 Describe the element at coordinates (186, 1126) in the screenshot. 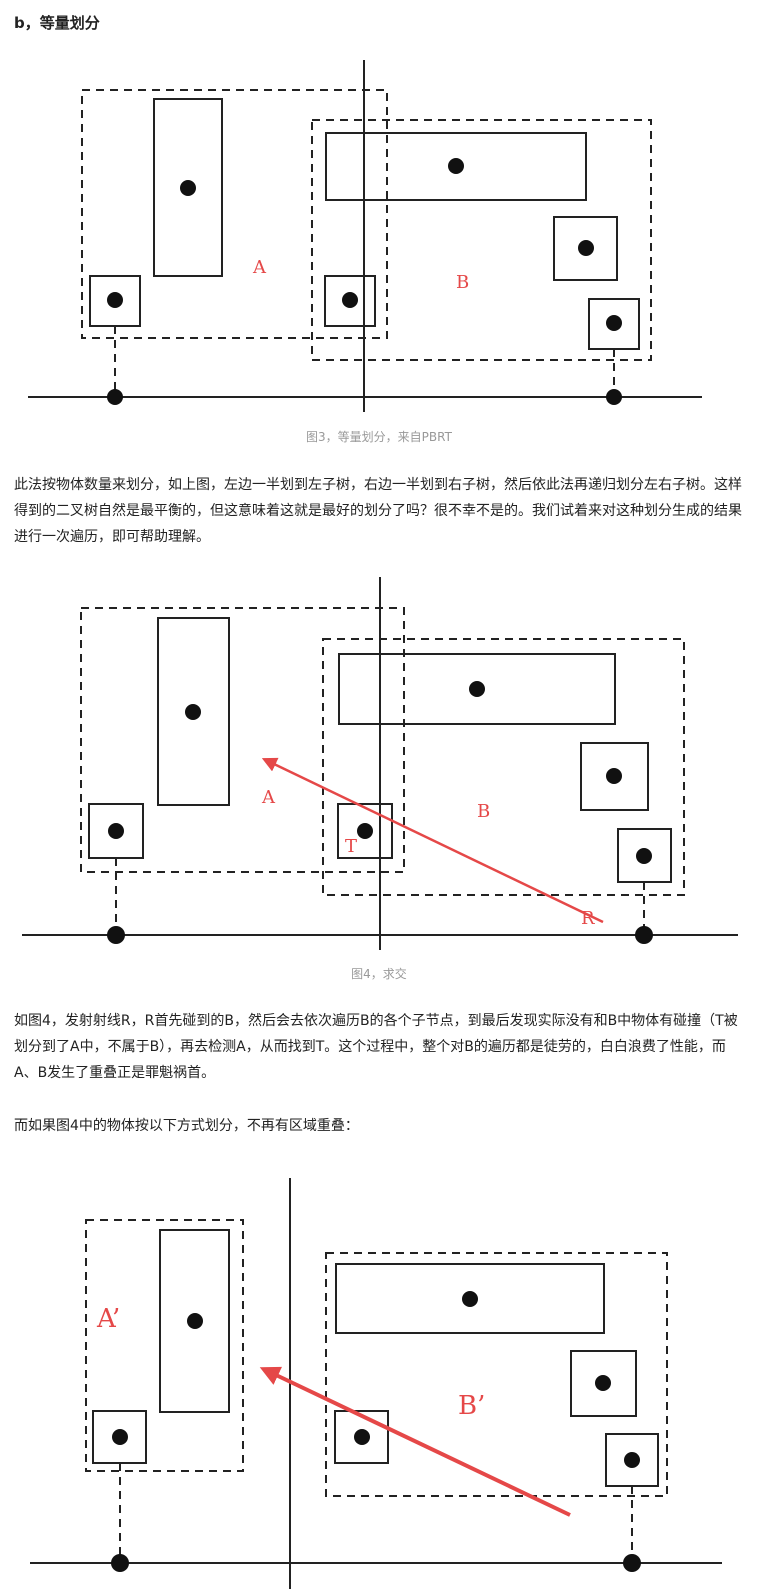

I see `paragraph-3: 而如果图4中的物体按以下方式划分，不再有区域重叠：` at that location.